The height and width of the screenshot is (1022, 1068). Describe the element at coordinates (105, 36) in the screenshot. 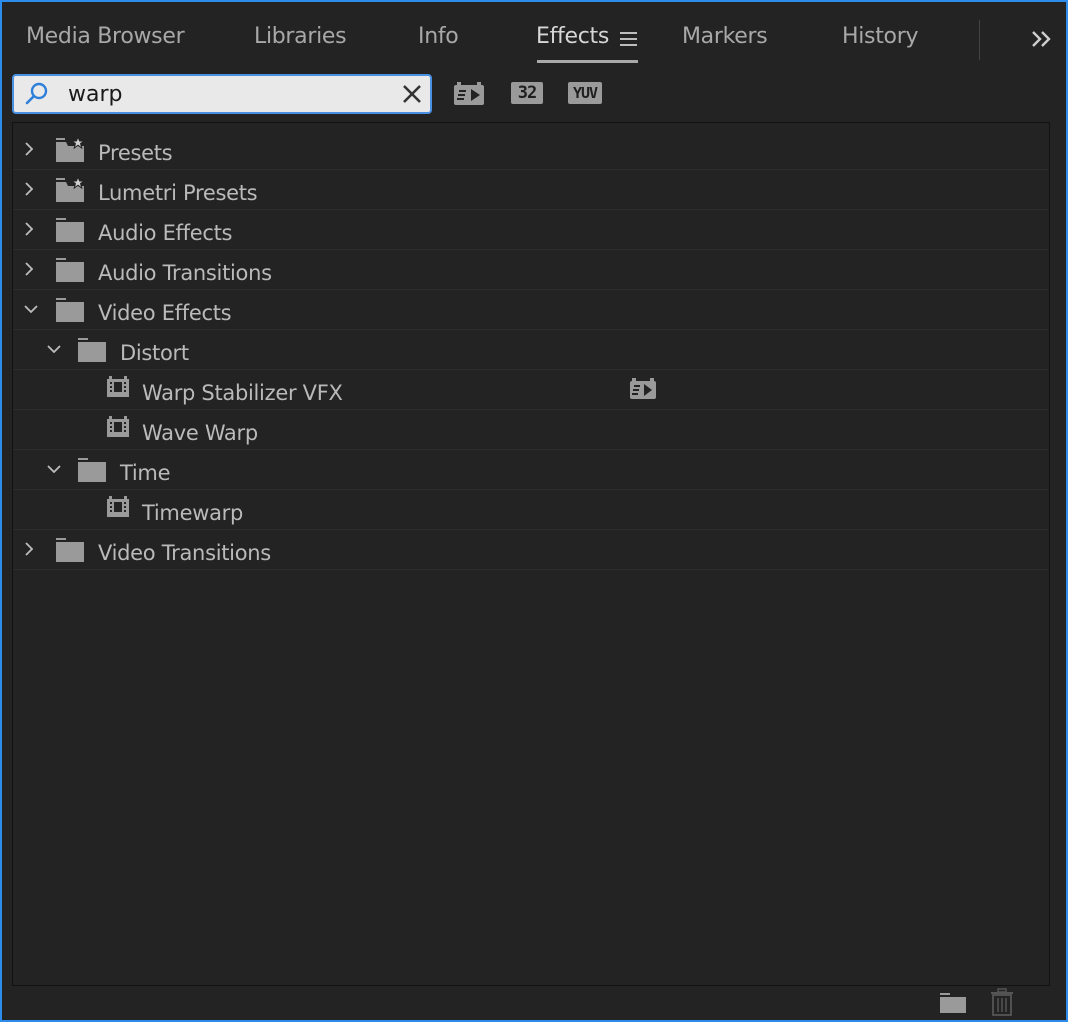

I see `tab-media-browser: Media Browser` at that location.